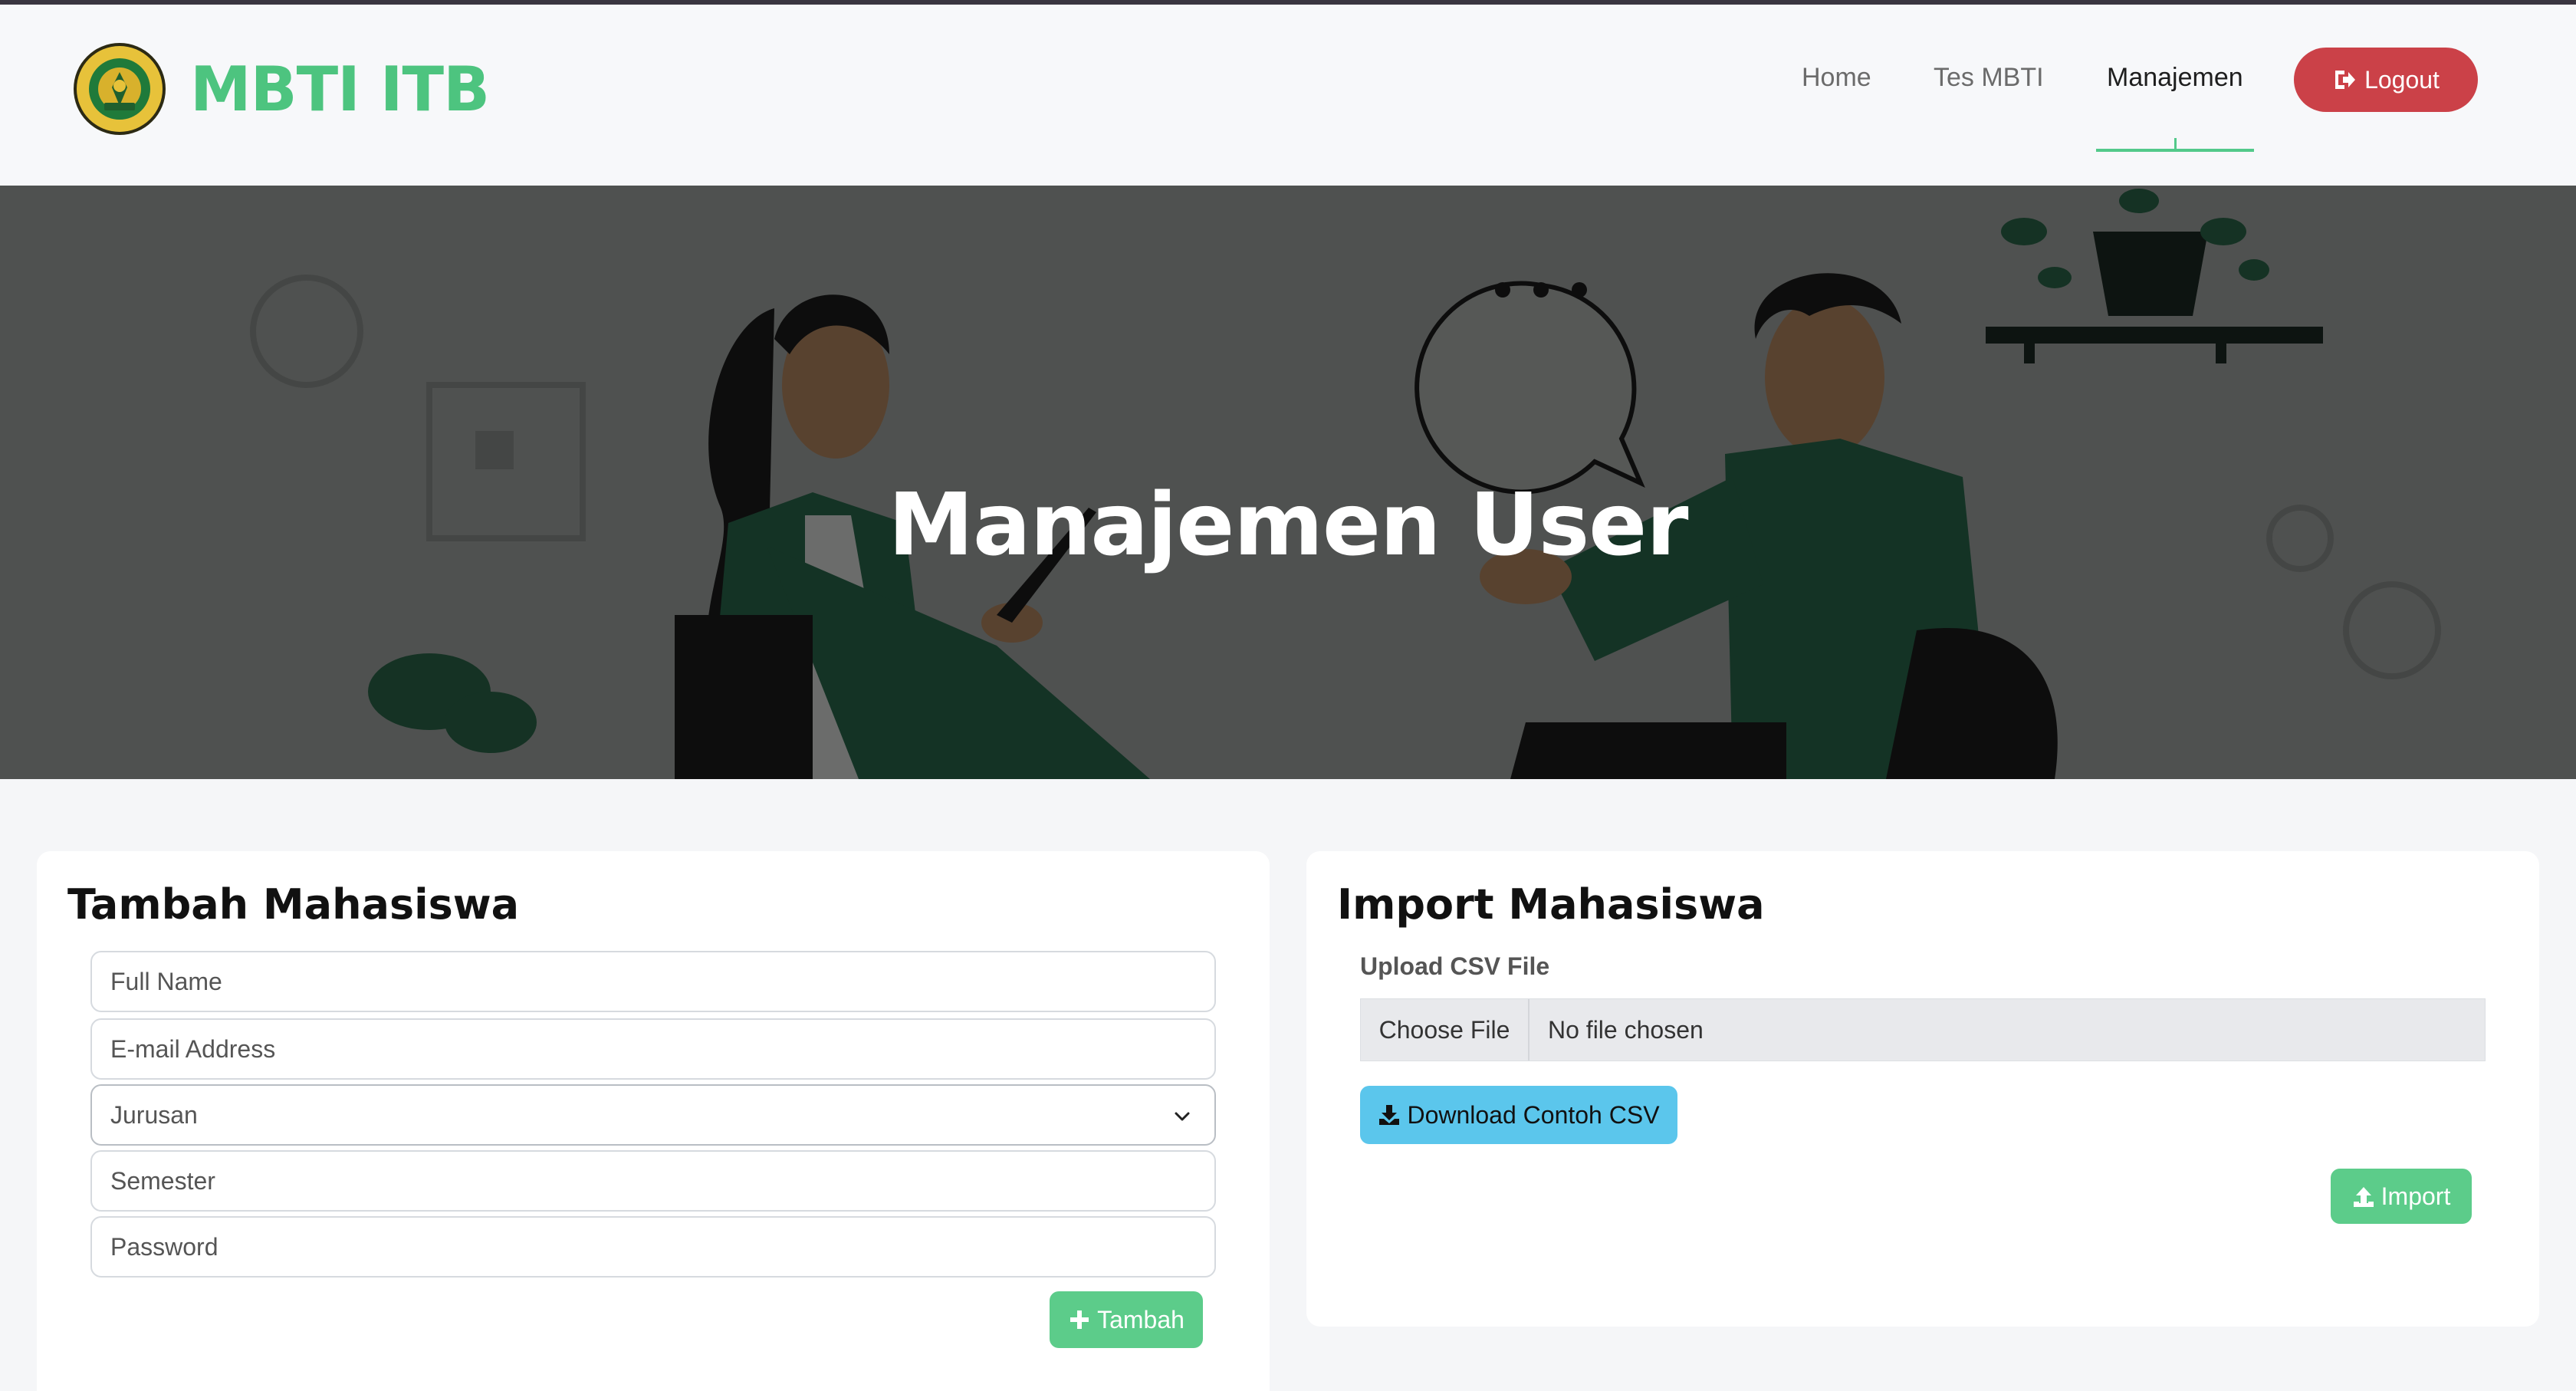  I want to click on tambah-button: Tambah, so click(1126, 1319).